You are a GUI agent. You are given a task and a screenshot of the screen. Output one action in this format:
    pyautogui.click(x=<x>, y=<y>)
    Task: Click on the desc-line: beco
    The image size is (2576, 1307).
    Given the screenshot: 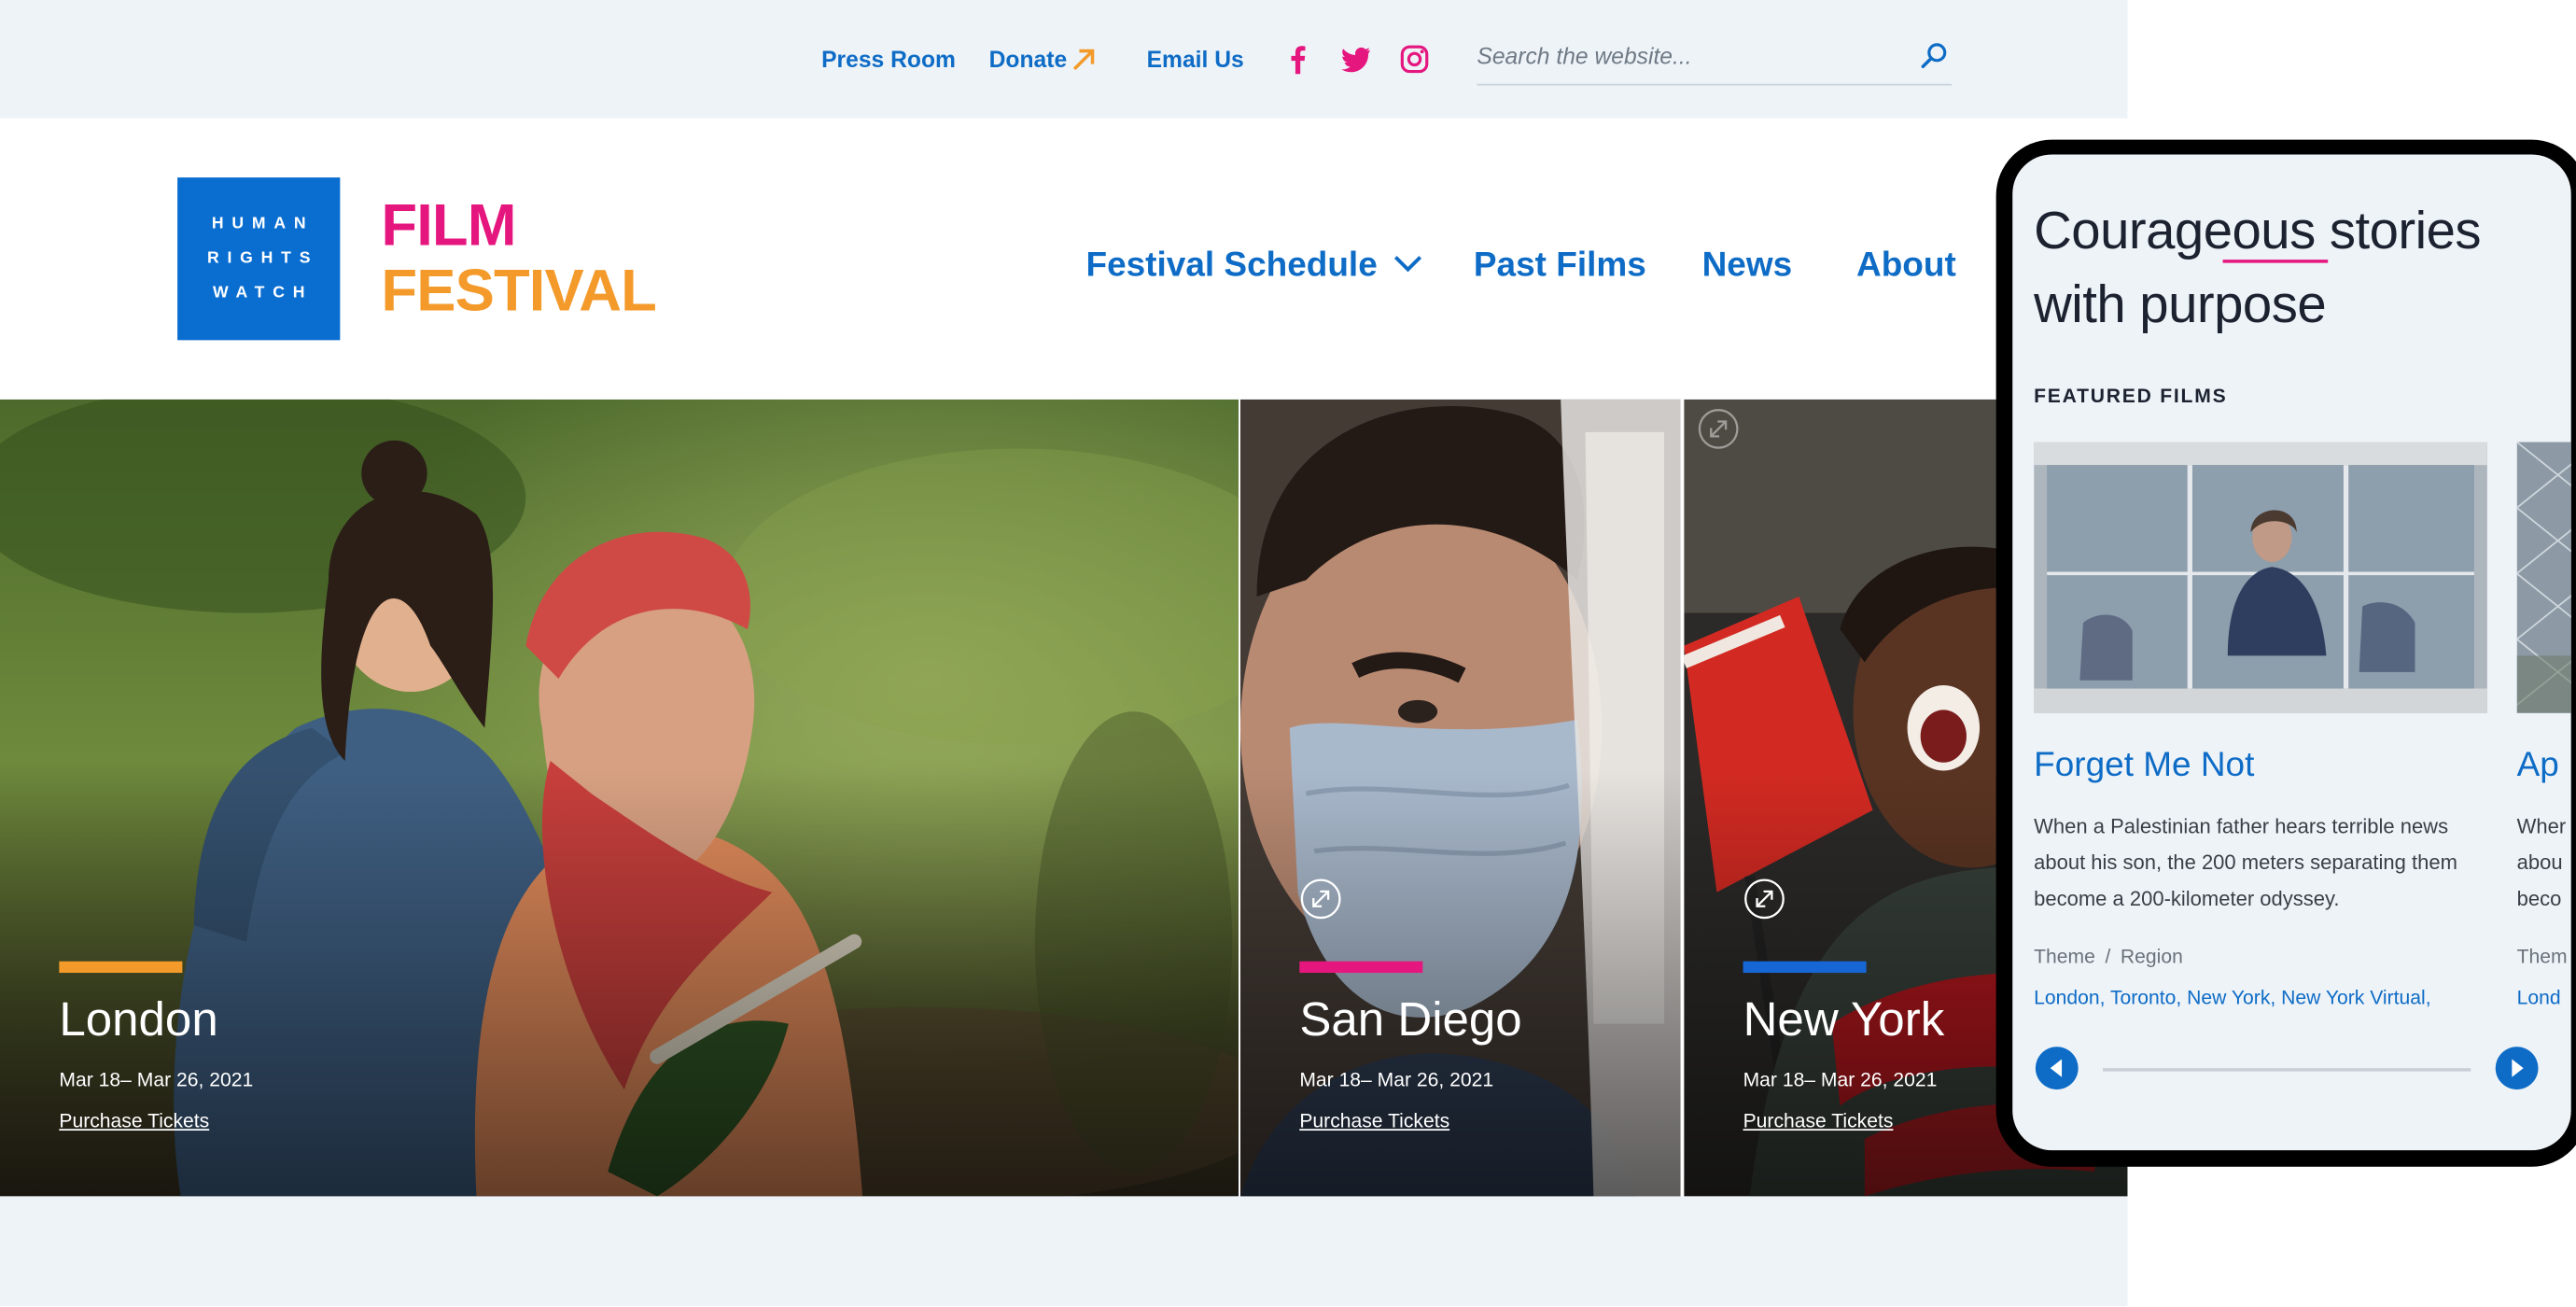 What is the action you would take?
    pyautogui.click(x=2539, y=899)
    